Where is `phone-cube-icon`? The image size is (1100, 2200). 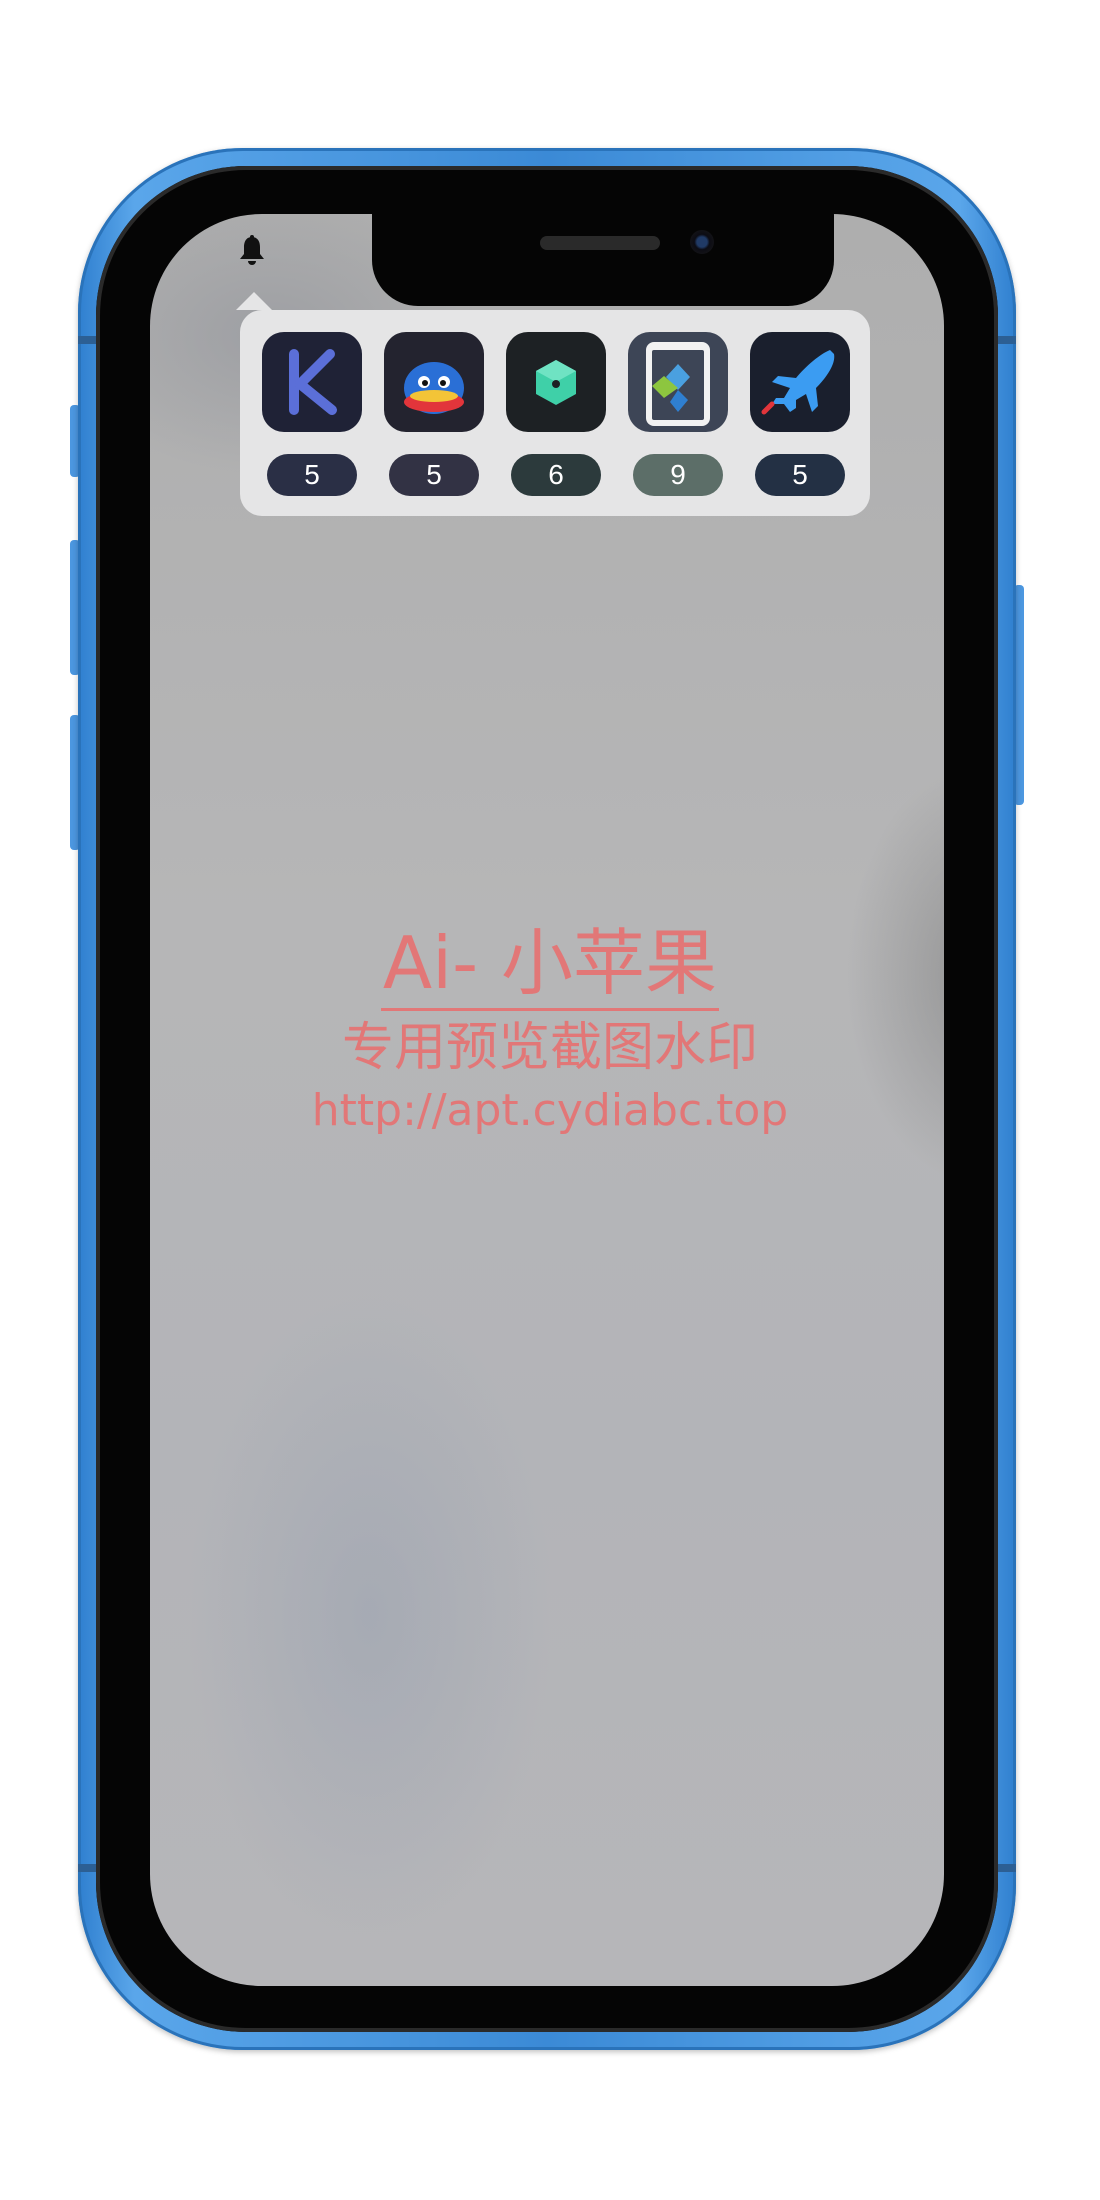
phone-cube-icon is located at coordinates (678, 382).